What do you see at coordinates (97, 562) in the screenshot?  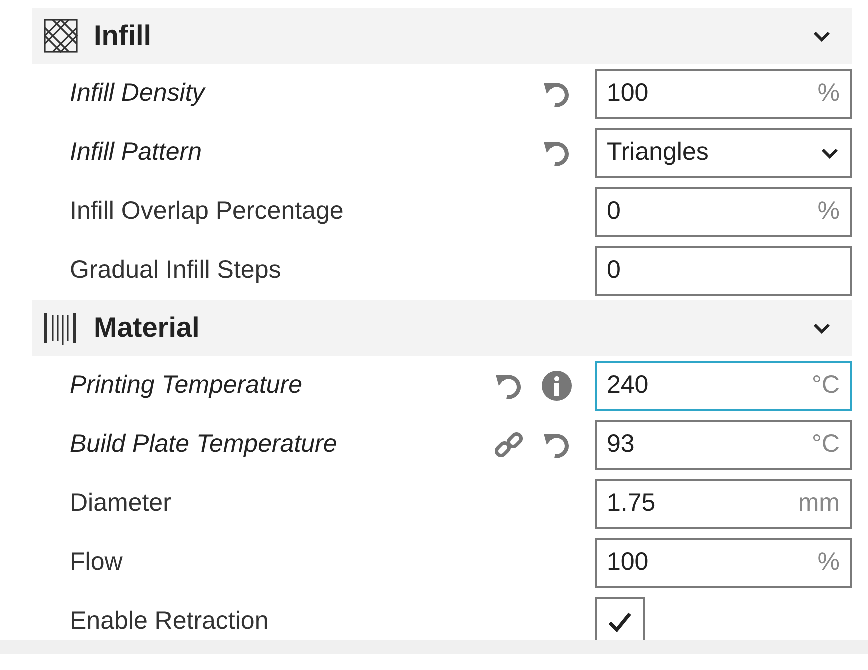 I see `setting-label: Flow` at bounding box center [97, 562].